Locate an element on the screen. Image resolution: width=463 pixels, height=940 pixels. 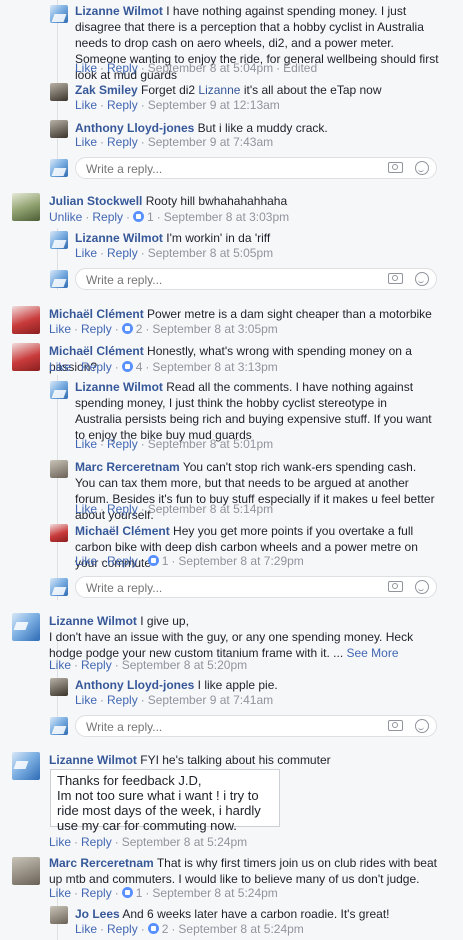
unlike-link: Unlike is located at coordinates (65, 217).